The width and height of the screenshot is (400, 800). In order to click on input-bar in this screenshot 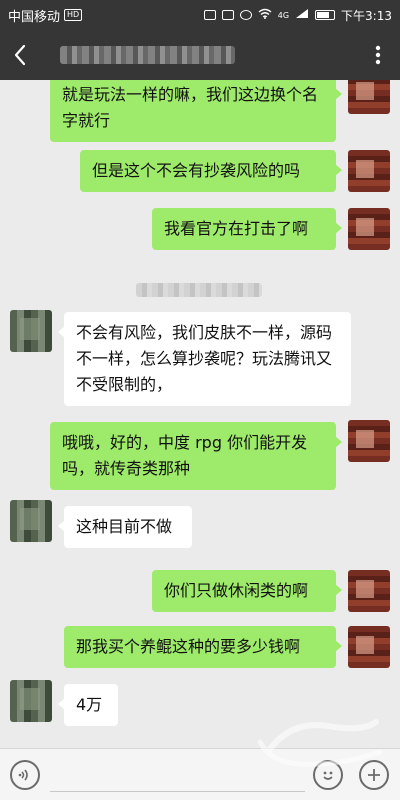, I will do `click(200, 774)`.